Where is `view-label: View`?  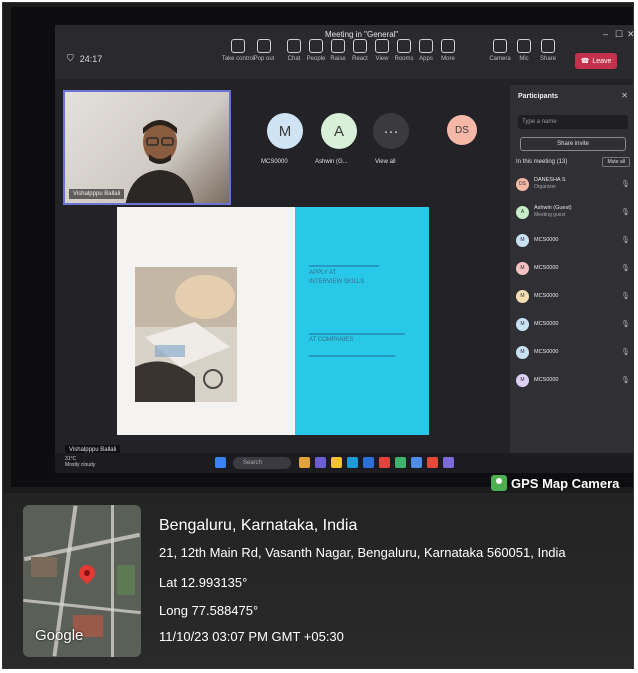 view-label: View is located at coordinates (382, 59).